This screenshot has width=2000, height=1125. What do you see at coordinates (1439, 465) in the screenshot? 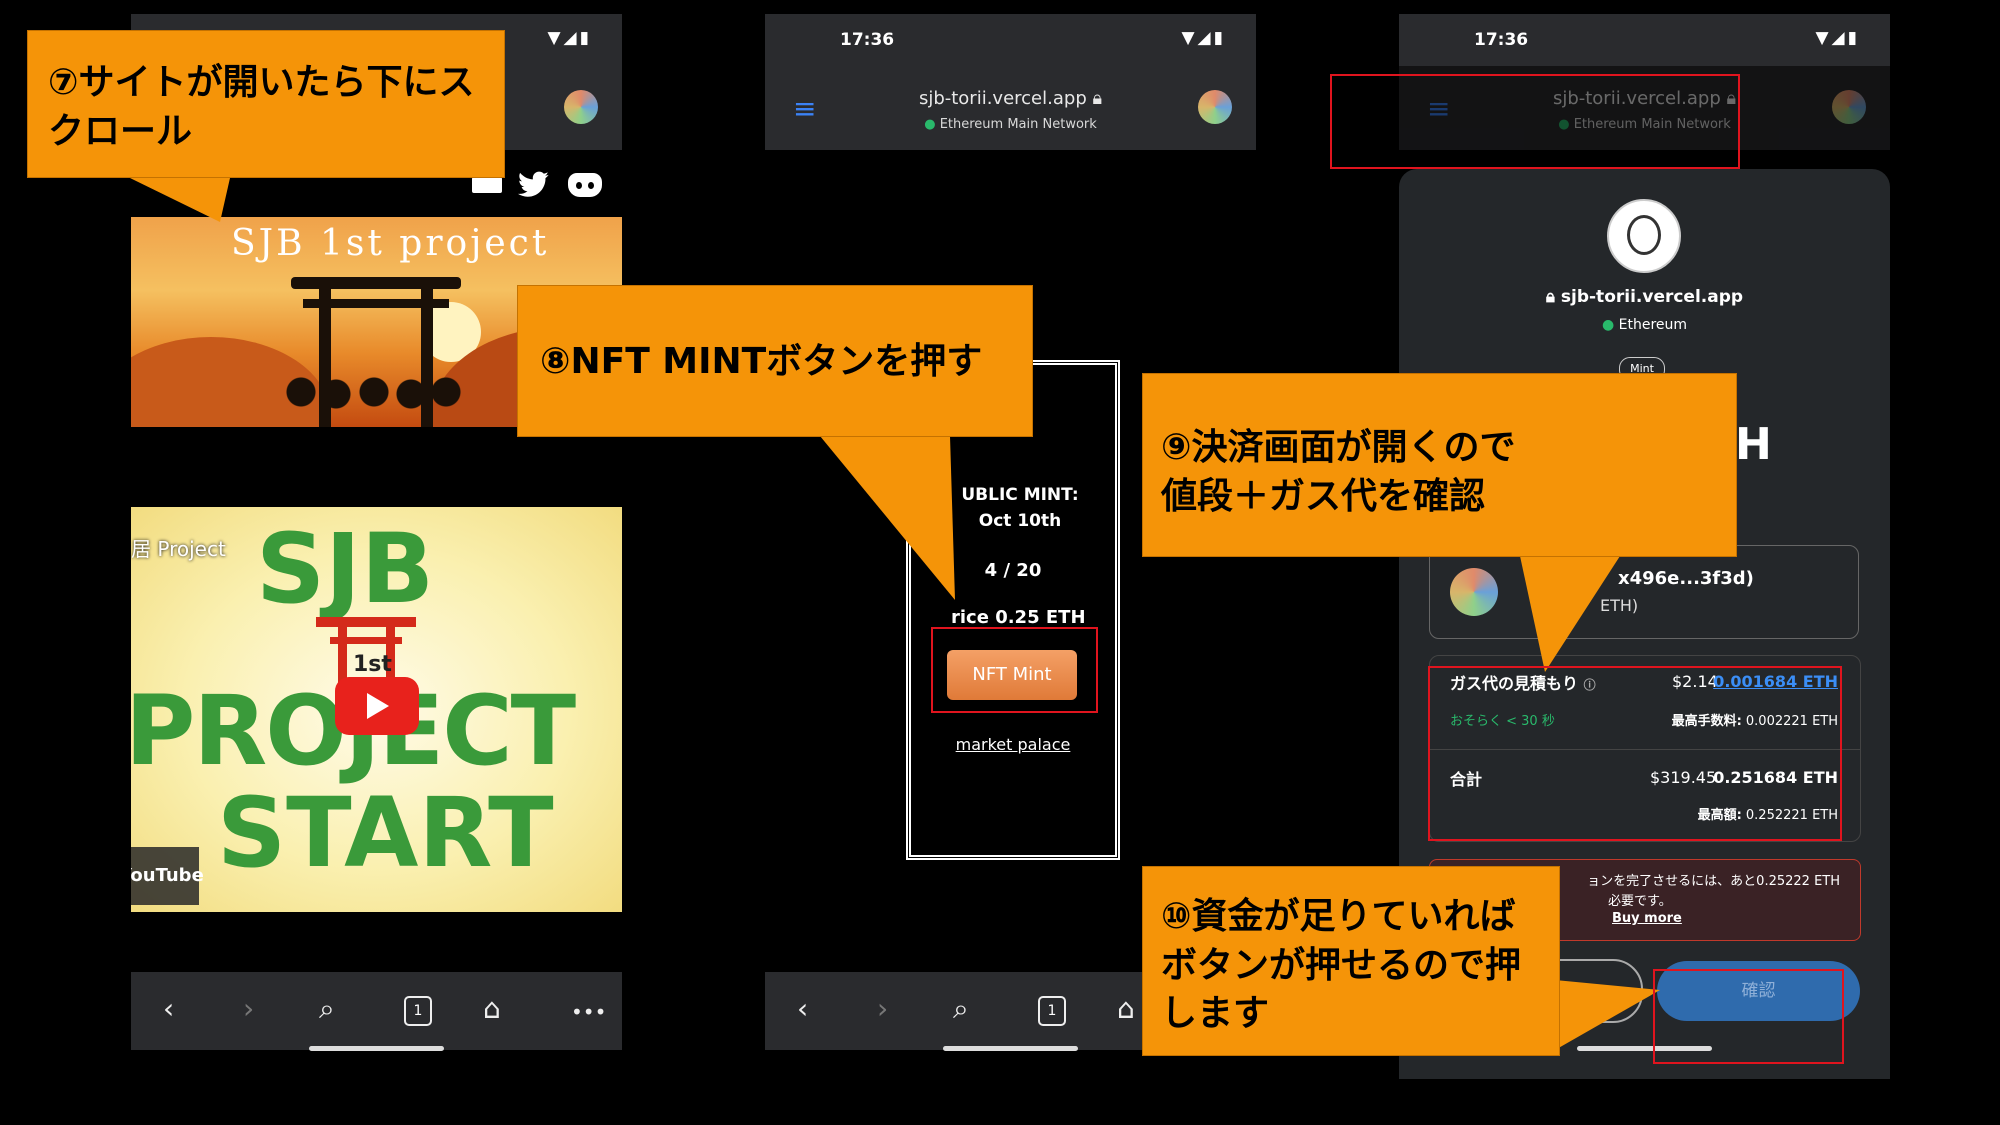
I see `callout-step-9: ⑨決済画面が開くので 値段＋ガス代を確認` at bounding box center [1439, 465].